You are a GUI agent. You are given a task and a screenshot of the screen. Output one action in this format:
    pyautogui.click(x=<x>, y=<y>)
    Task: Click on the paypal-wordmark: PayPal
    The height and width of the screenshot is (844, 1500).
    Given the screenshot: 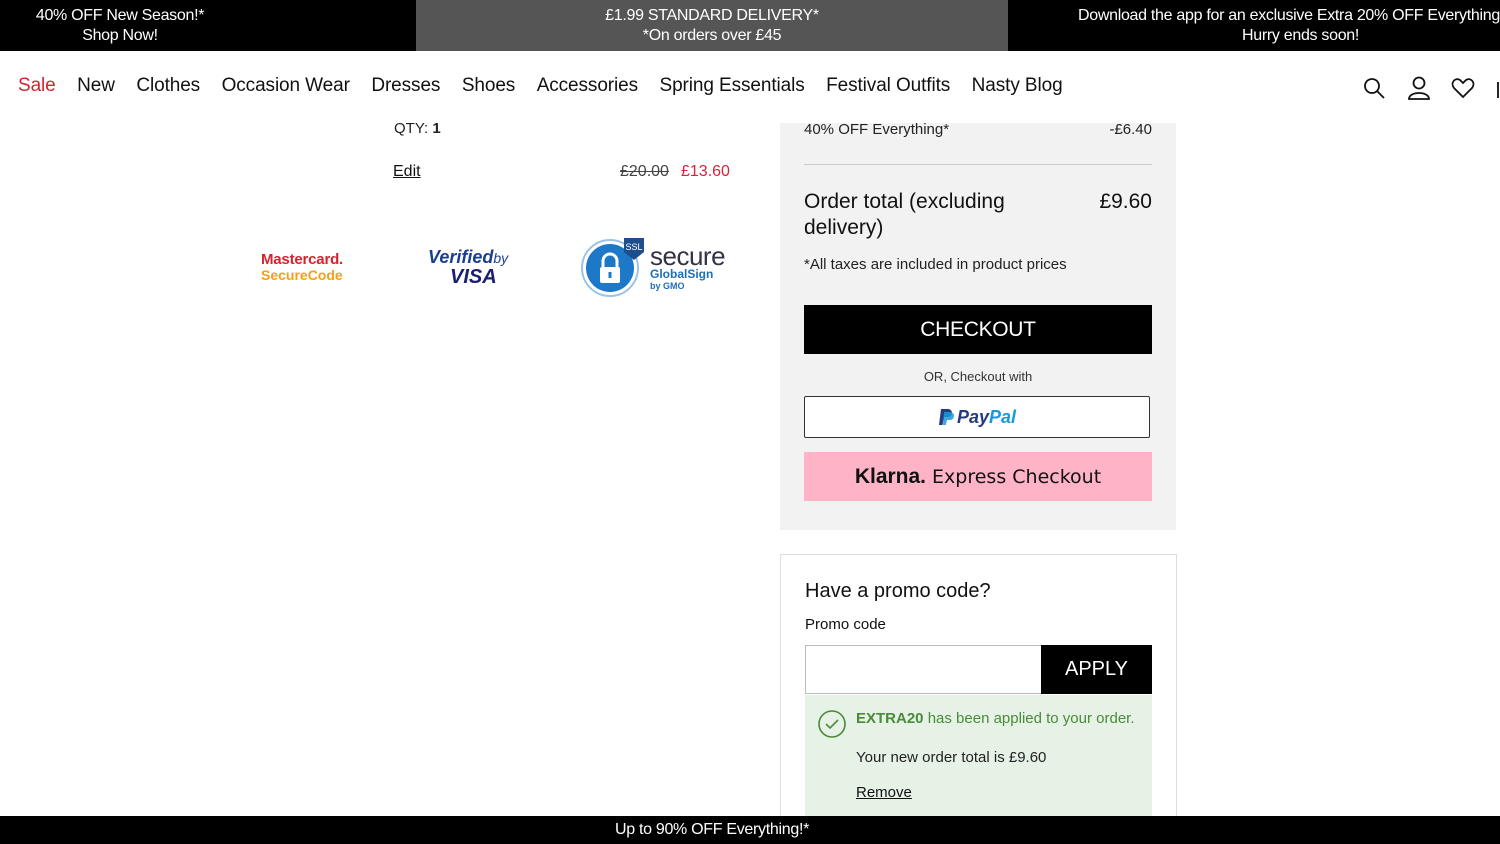 What is the action you would take?
    pyautogui.click(x=986, y=417)
    